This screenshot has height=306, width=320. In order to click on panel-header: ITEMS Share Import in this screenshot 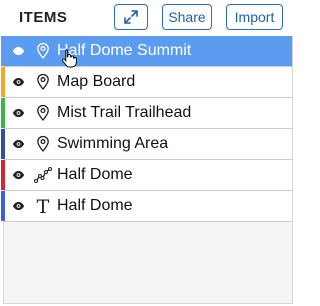, I will do `click(148, 18)`.